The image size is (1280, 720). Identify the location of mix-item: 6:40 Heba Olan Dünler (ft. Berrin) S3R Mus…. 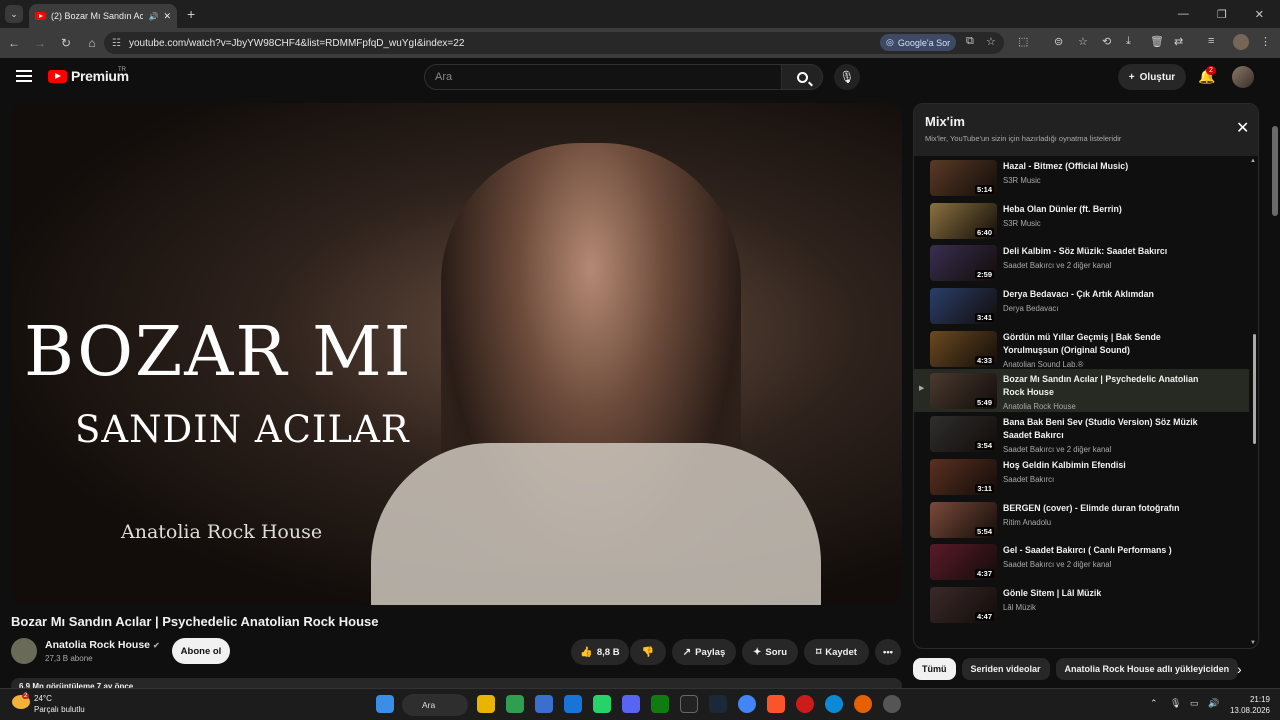
(1081, 220).